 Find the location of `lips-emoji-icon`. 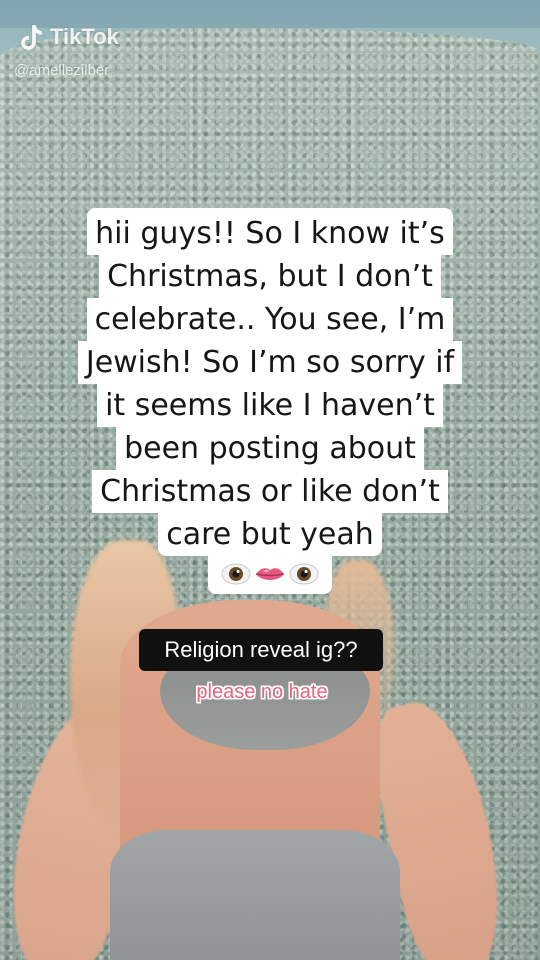

lips-emoji-icon is located at coordinates (270, 574).